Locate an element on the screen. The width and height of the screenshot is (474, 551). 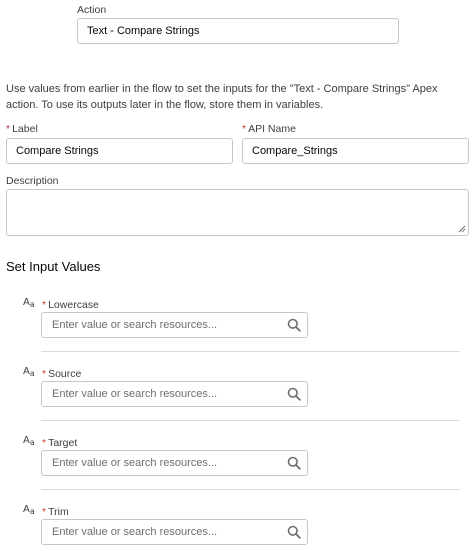
api-name-input: Compare_Strings is located at coordinates (355, 151).